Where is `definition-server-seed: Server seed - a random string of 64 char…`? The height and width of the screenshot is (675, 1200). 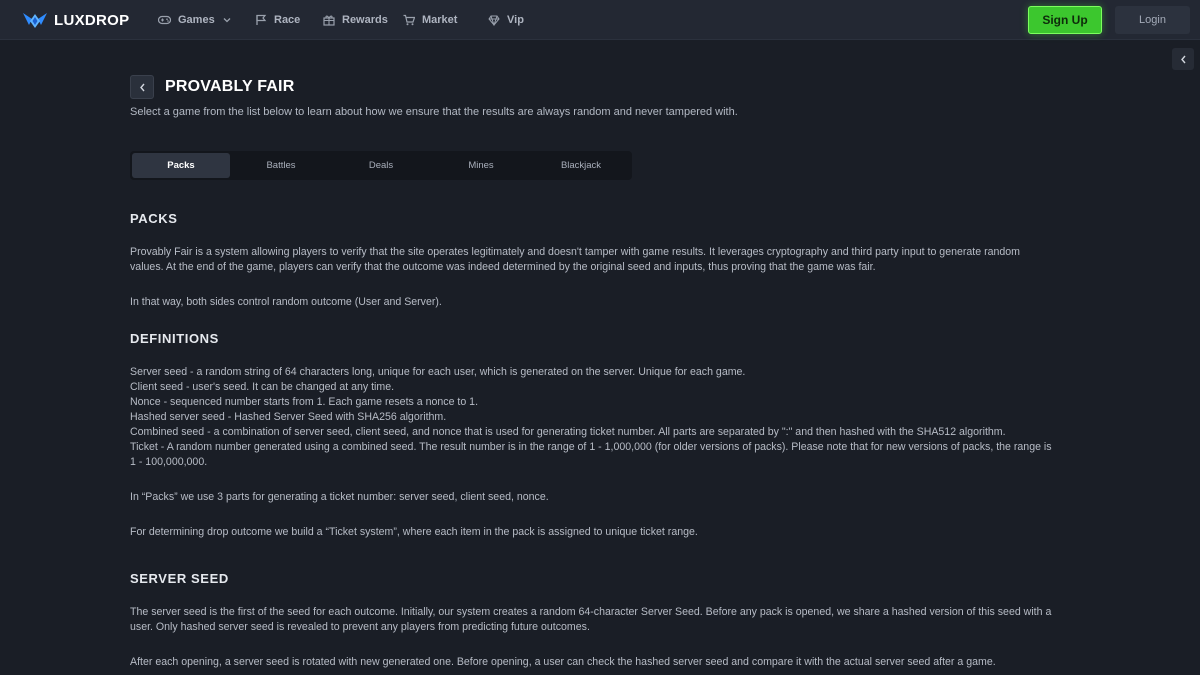 definition-server-seed: Server seed - a random string of 64 char… is located at coordinates (438, 372).